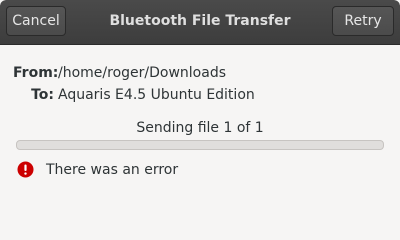  What do you see at coordinates (112, 170) in the screenshot?
I see `error-message: There was an error` at bounding box center [112, 170].